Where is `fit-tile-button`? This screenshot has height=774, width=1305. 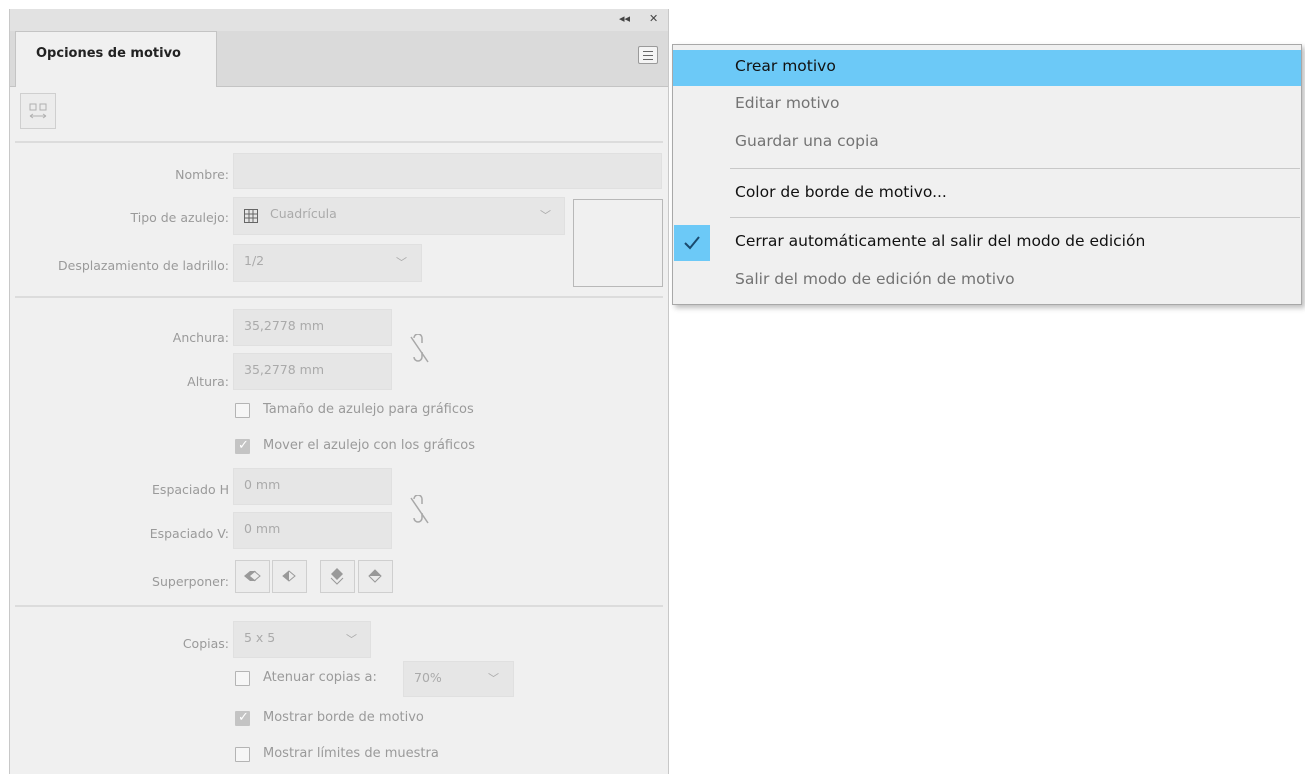
fit-tile-button is located at coordinates (38, 111).